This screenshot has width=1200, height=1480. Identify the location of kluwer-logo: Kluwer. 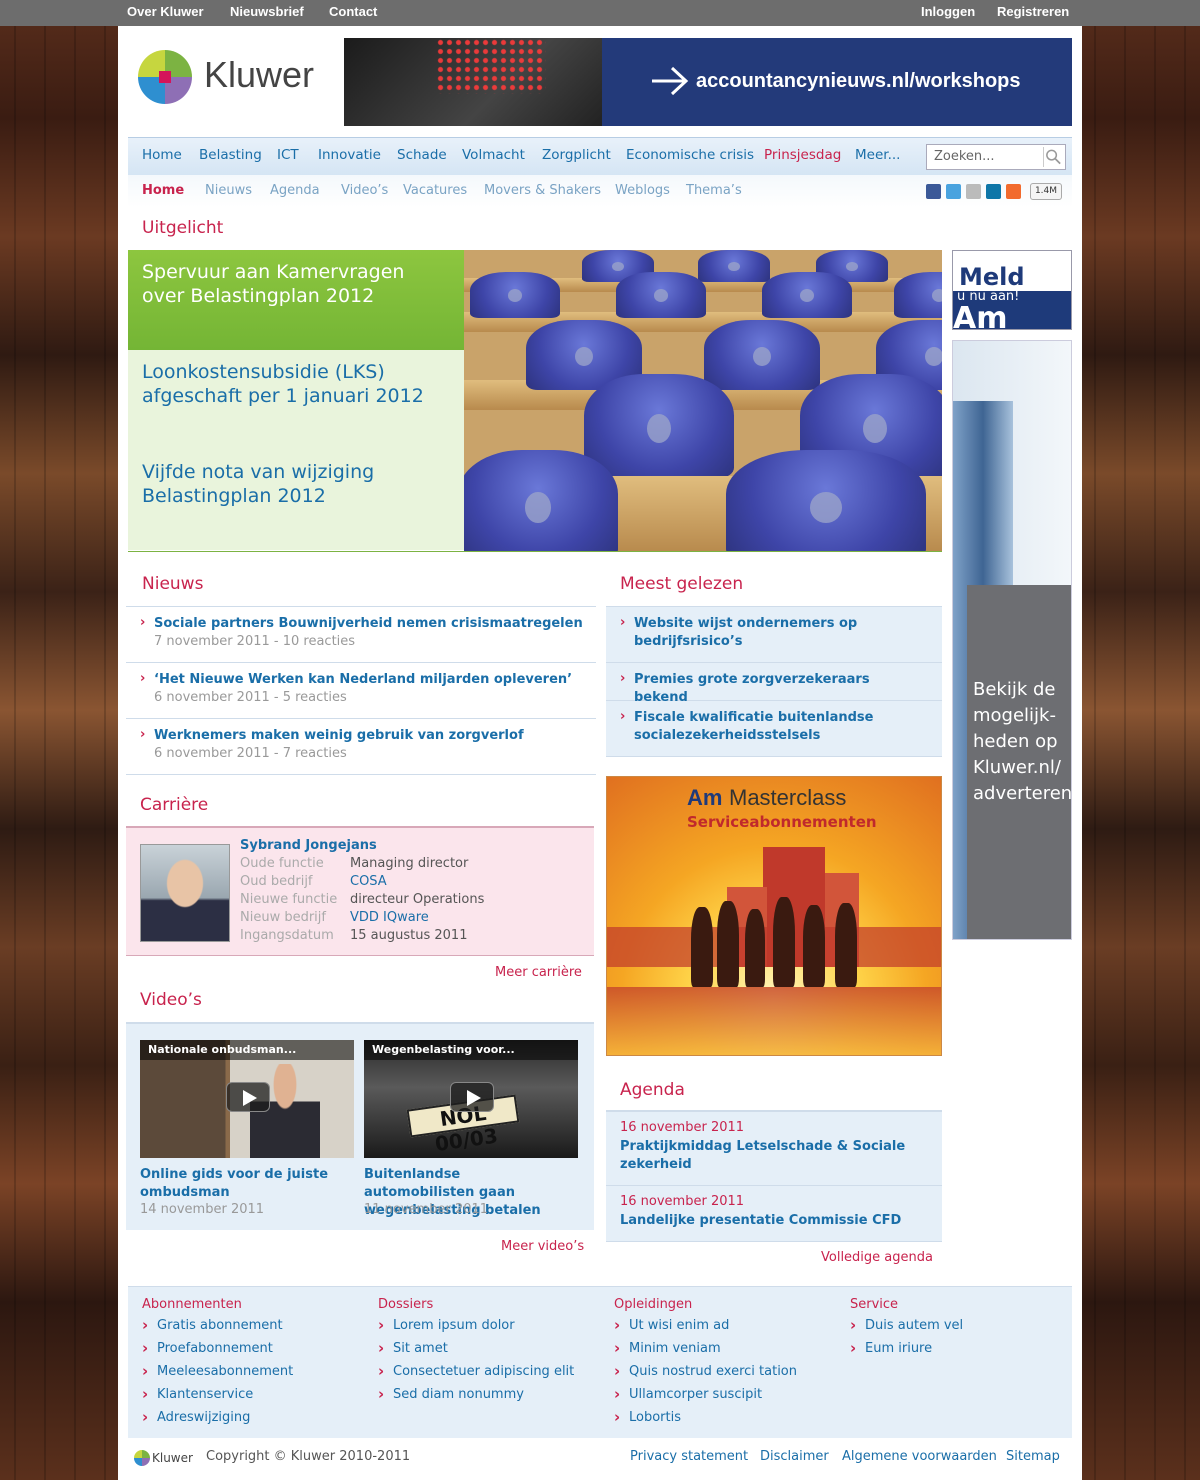
(233, 77).